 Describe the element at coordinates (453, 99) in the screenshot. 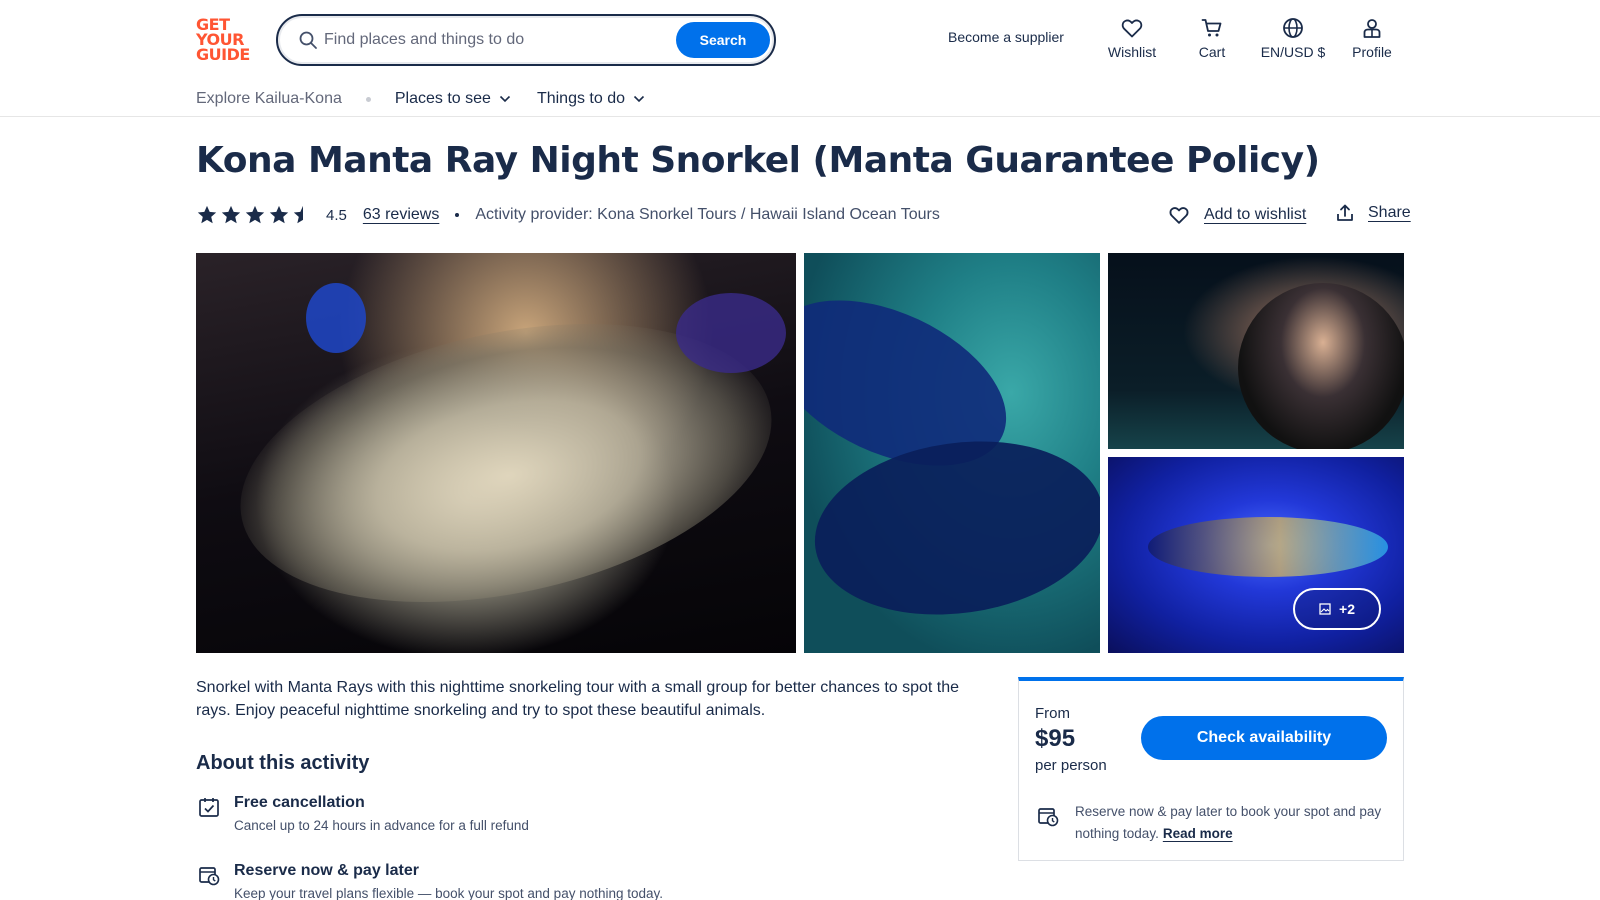

I see `places-to-see-menu: Places to see` at that location.